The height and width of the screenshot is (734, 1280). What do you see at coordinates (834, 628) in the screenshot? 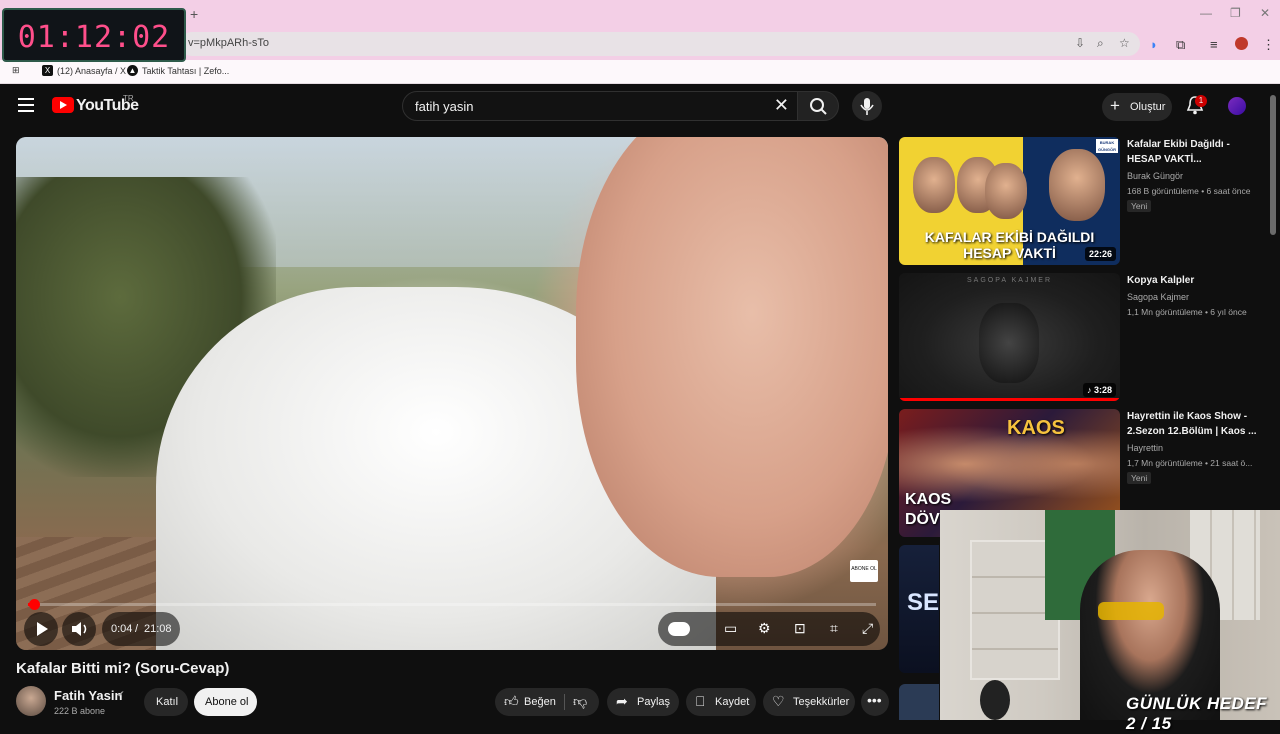
I see `cast-icon: ⌗` at bounding box center [834, 628].